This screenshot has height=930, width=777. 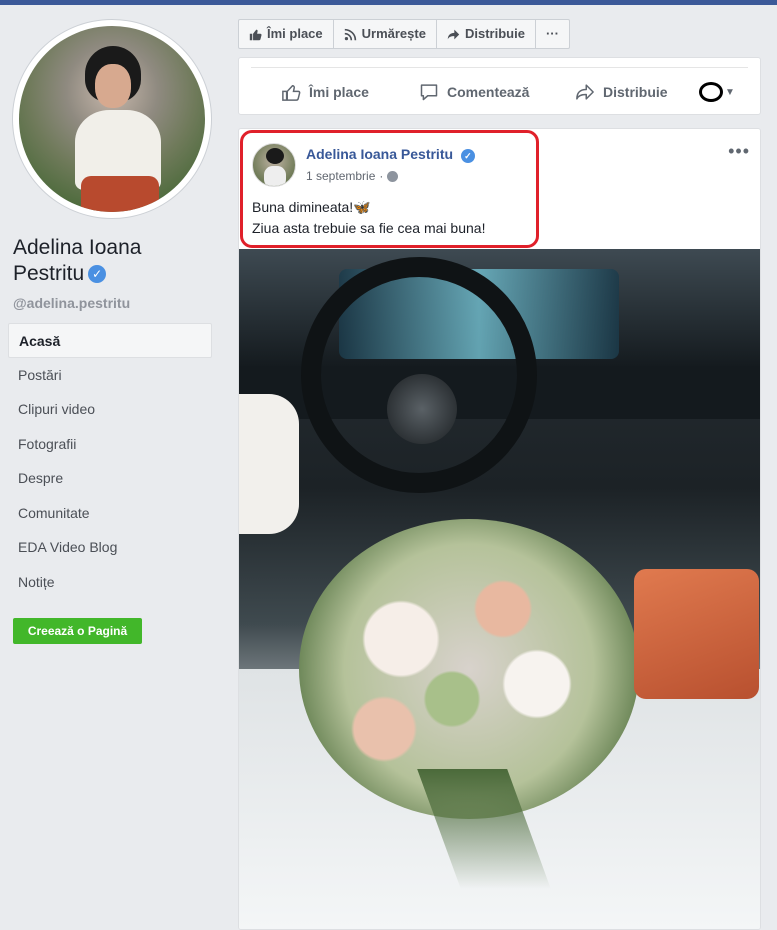 I want to click on nav-item-home: Acasă, so click(x=110, y=340).